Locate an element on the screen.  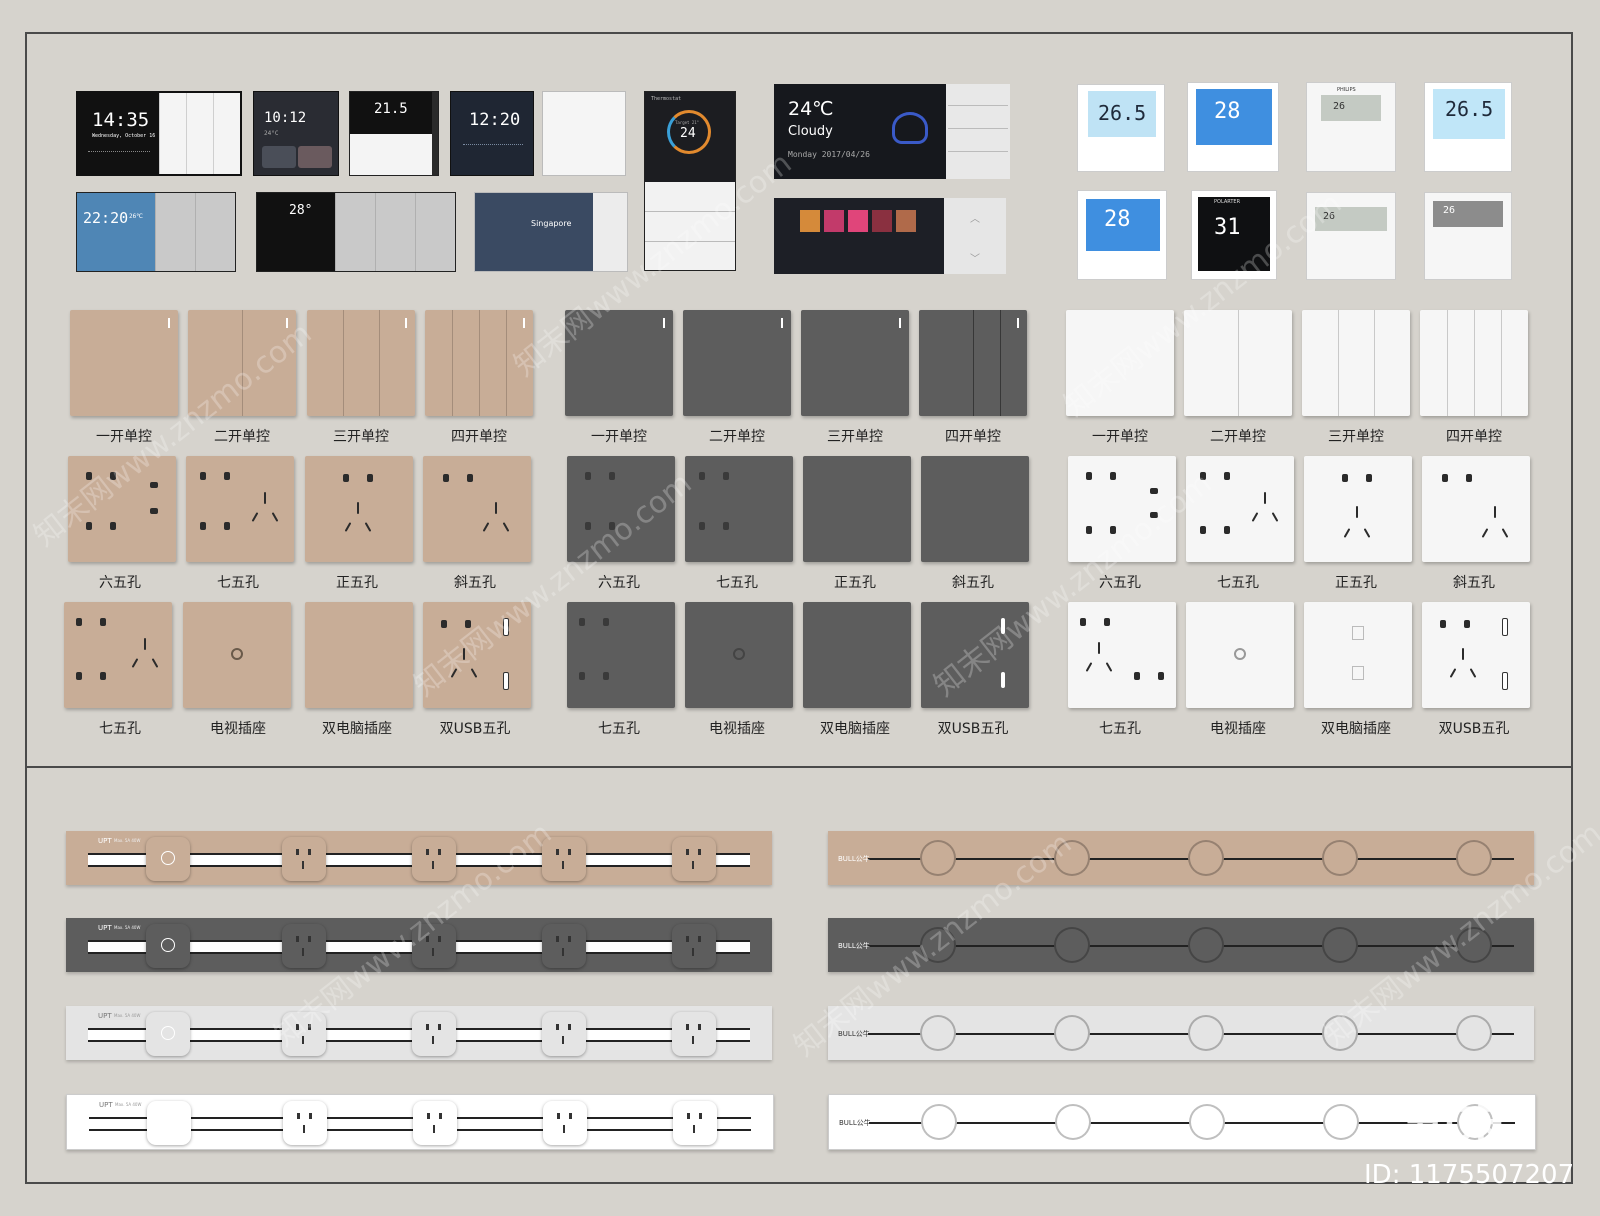
image-id: ID: 1175507207 is located at coordinates (1469, 1175).